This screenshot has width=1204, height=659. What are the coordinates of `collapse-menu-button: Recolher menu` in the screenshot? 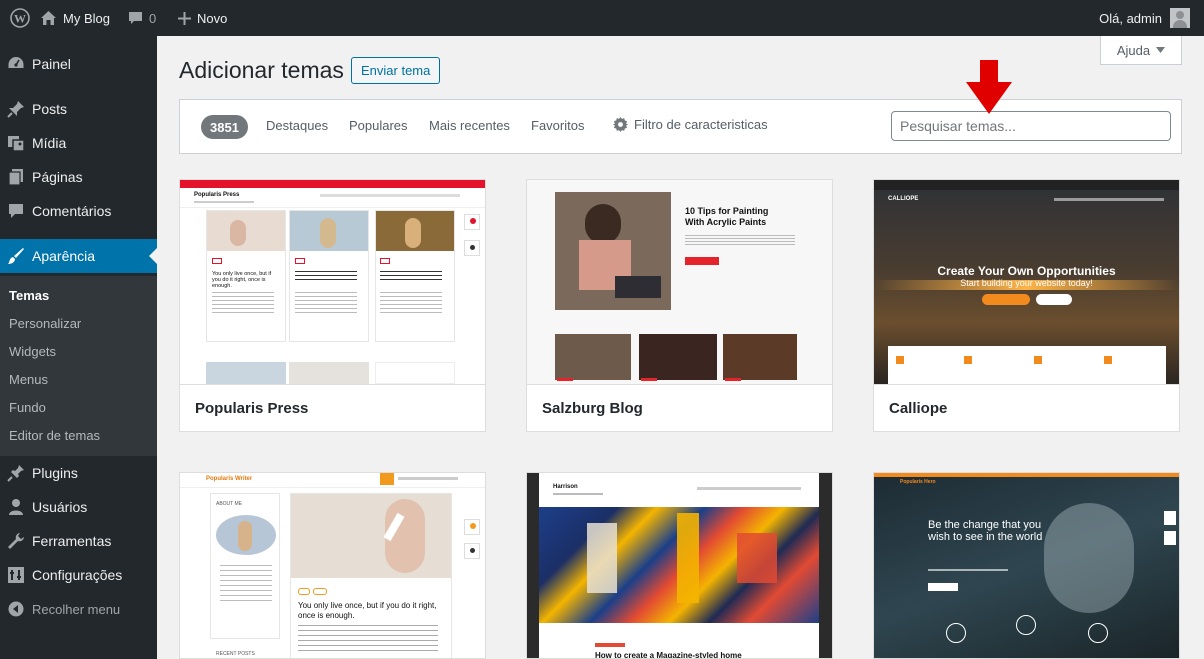 It's located at (78, 609).